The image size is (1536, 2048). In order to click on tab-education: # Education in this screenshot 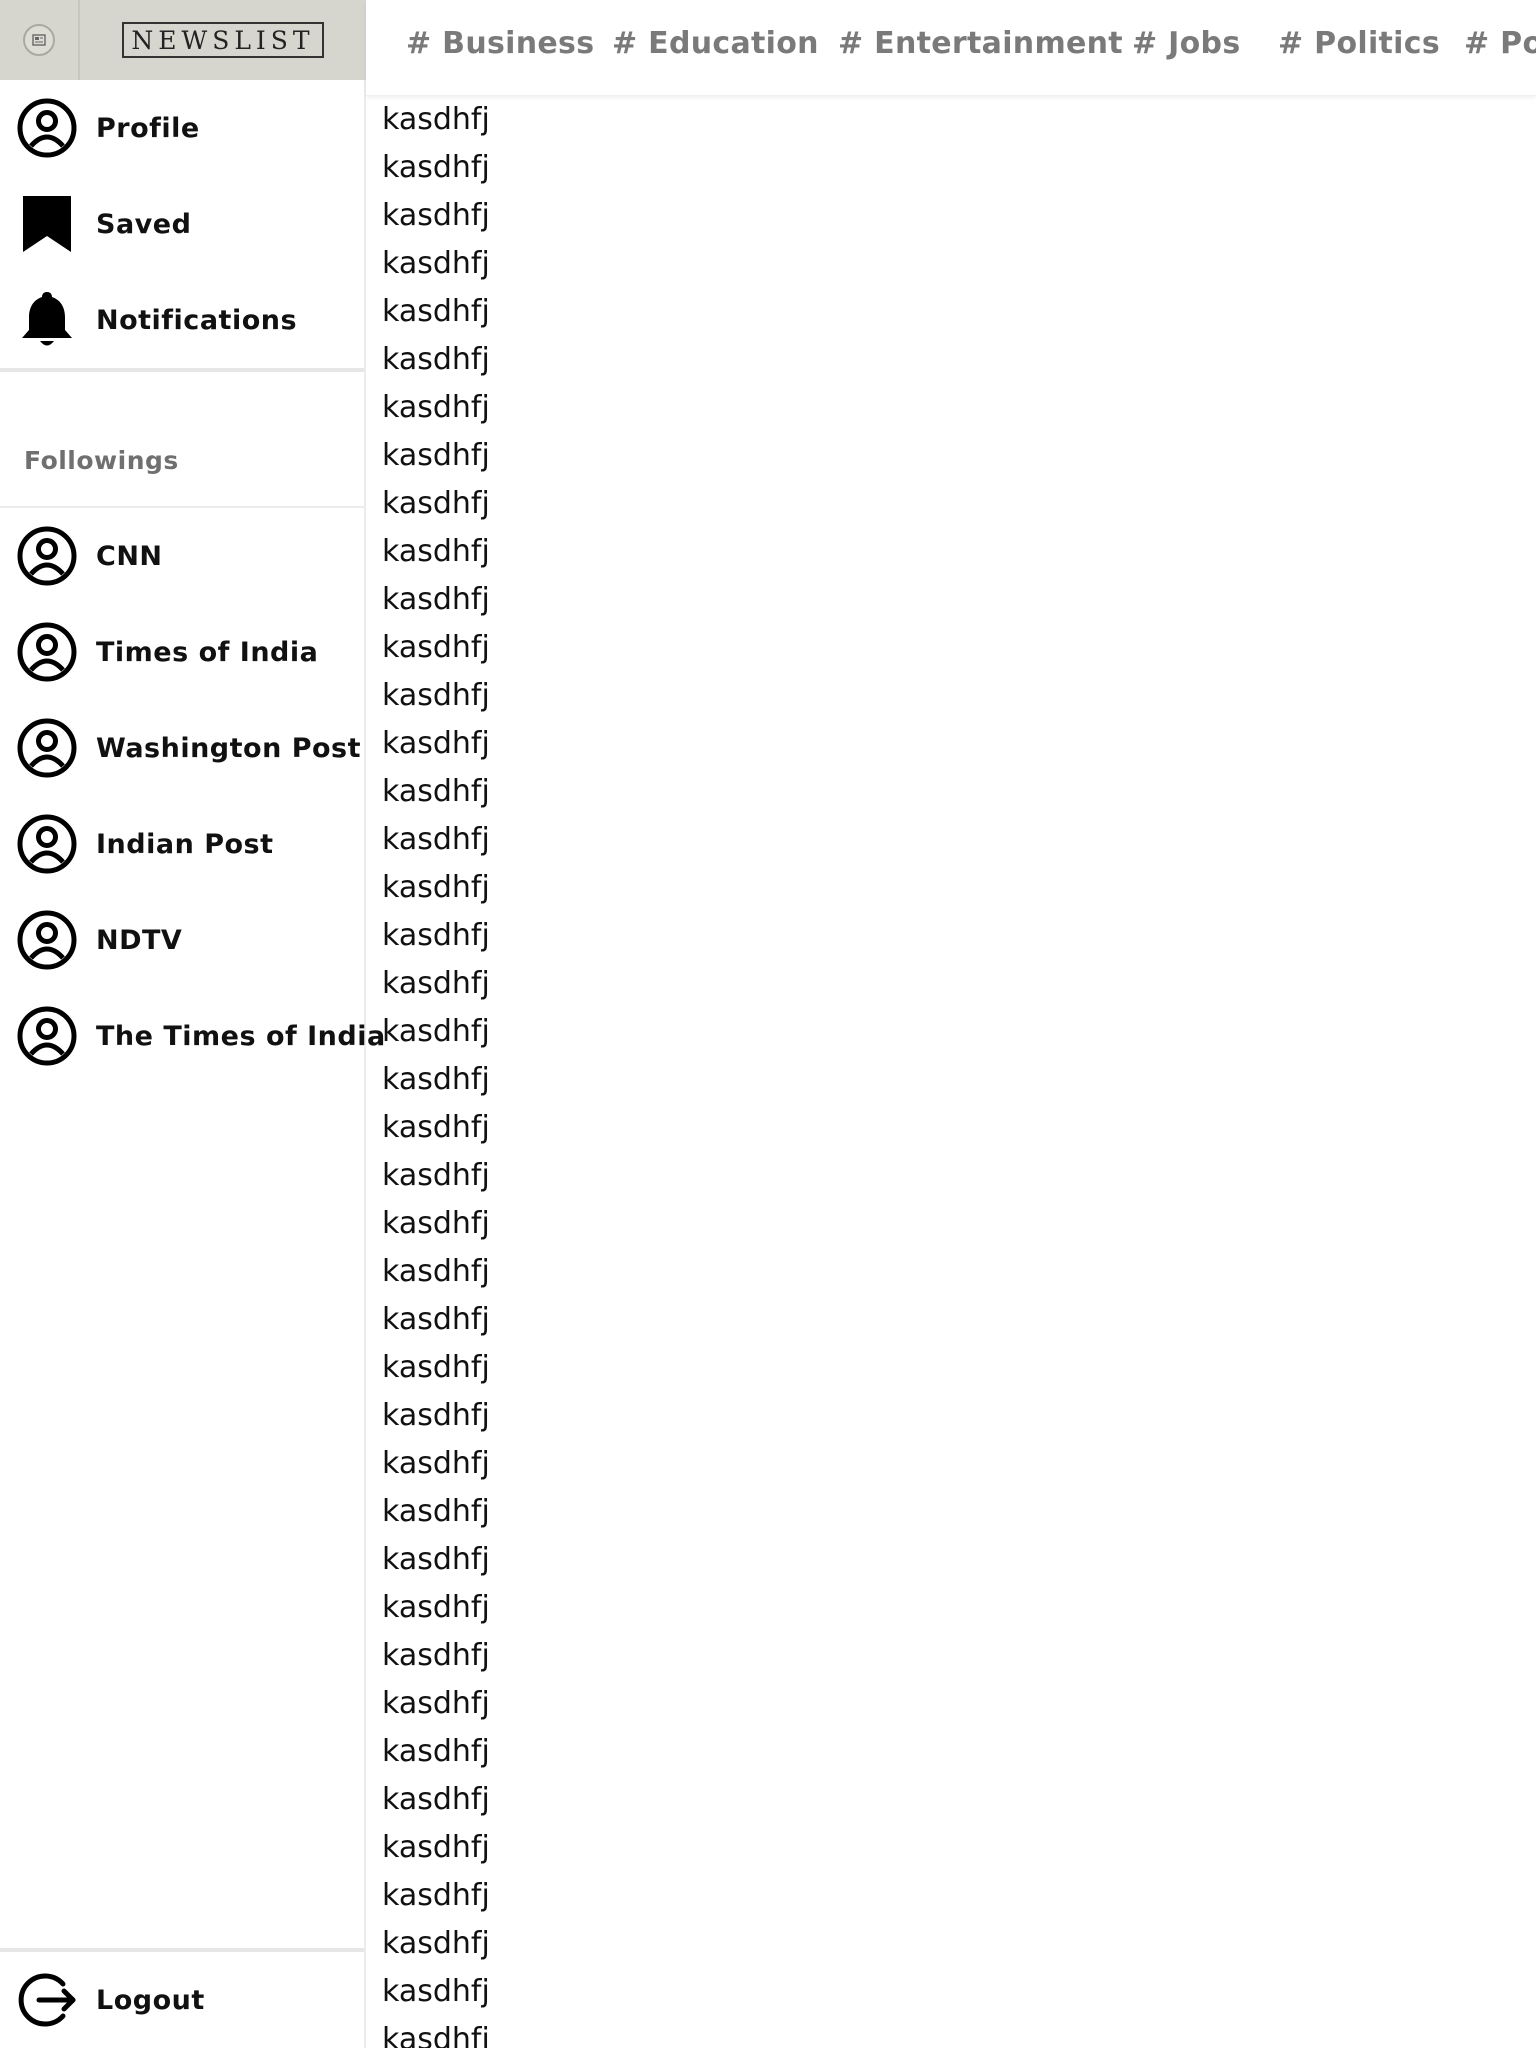, I will do `click(715, 43)`.